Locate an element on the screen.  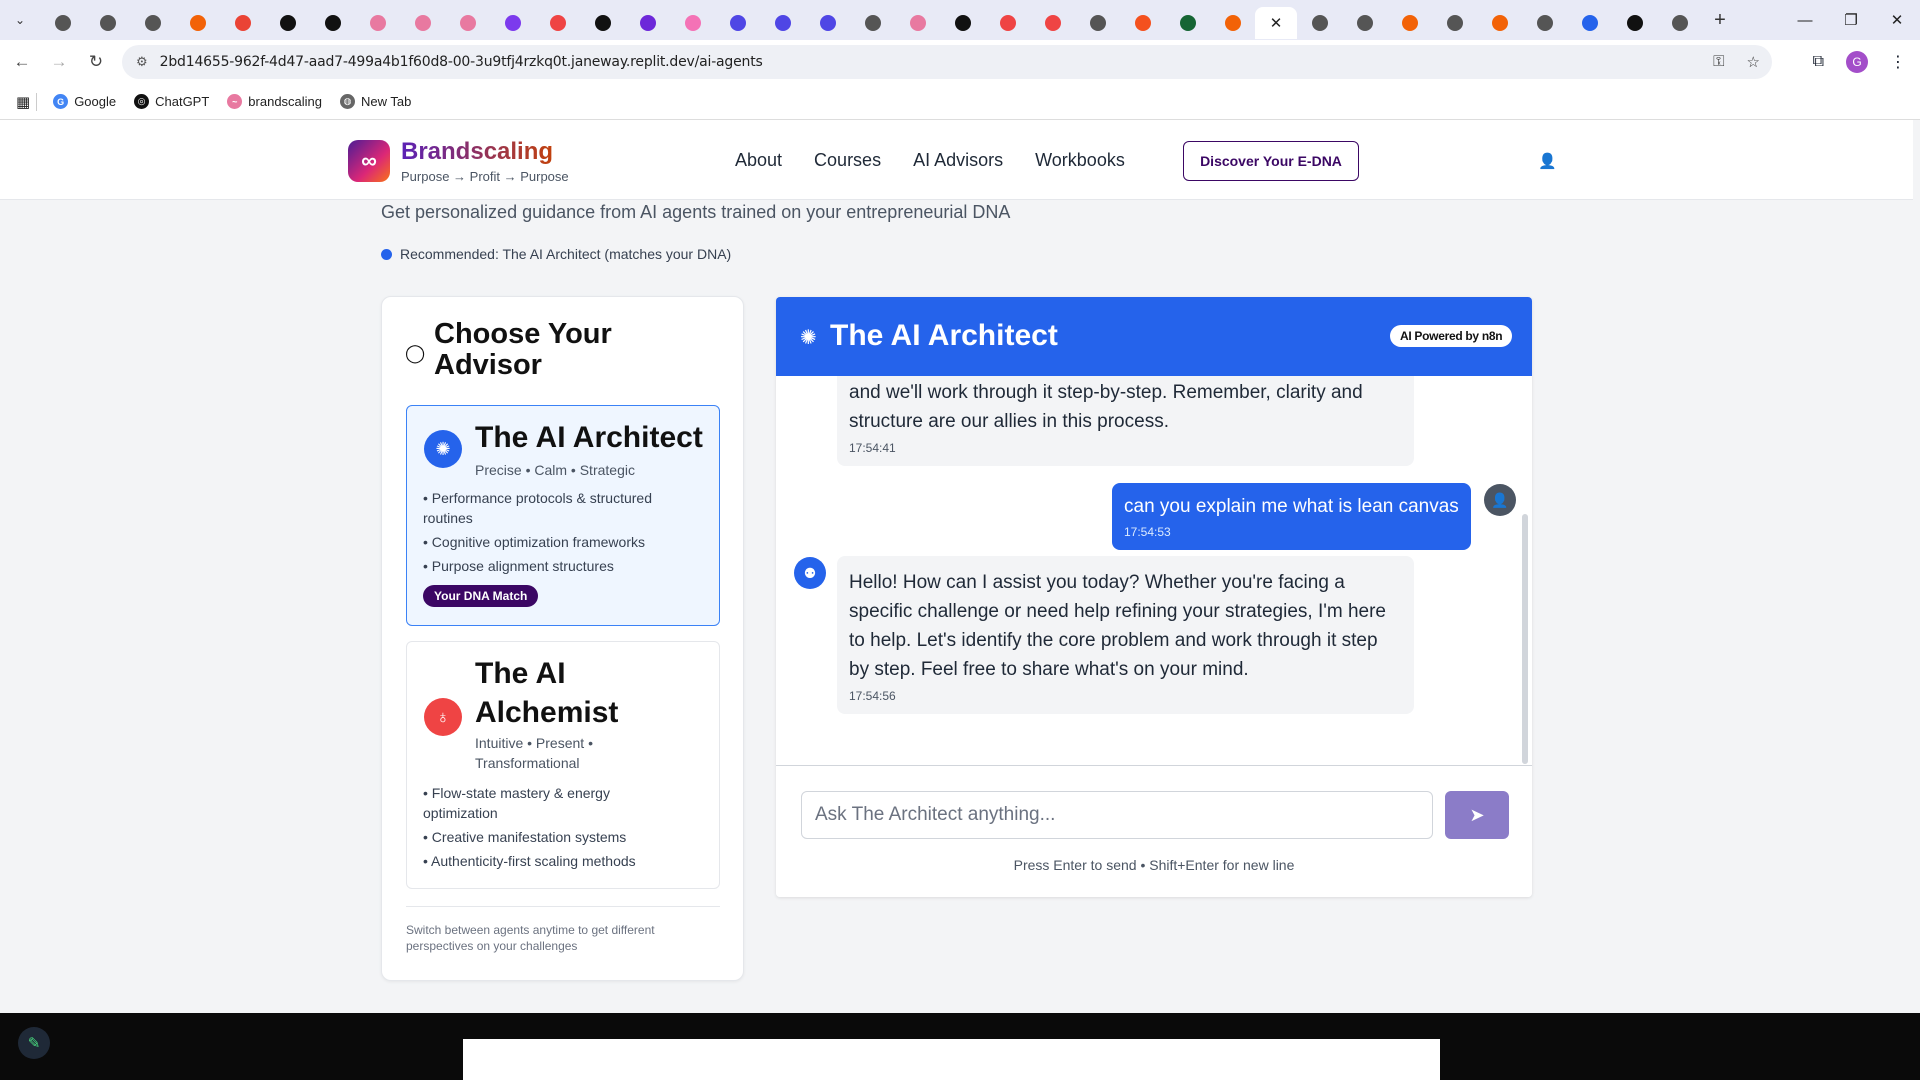
bookmark-item: ~ brandscaling is located at coordinates (274, 101).